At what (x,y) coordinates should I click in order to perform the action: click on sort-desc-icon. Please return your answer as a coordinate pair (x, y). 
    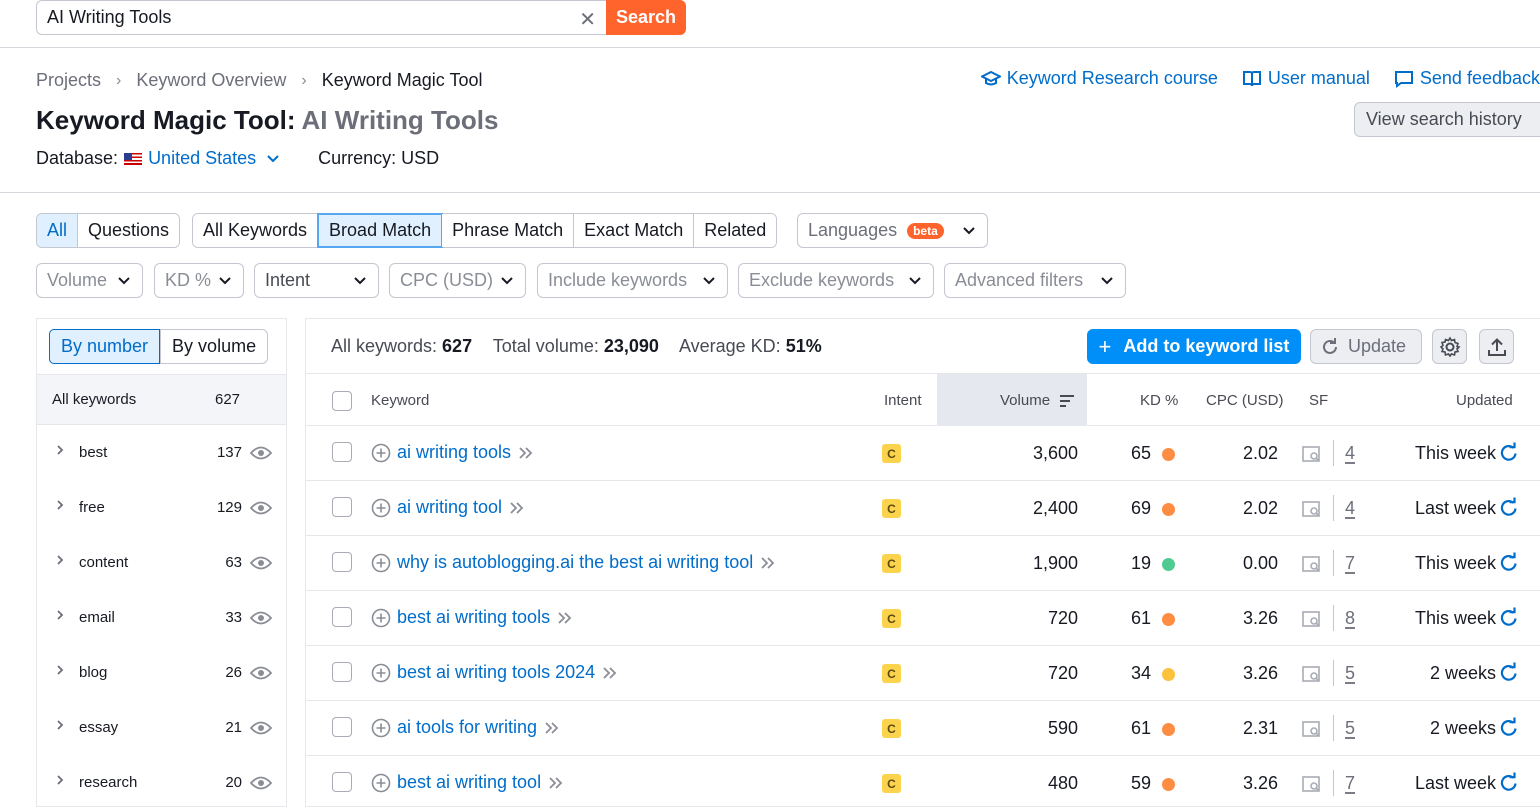
    Looking at the image, I should click on (1067, 401).